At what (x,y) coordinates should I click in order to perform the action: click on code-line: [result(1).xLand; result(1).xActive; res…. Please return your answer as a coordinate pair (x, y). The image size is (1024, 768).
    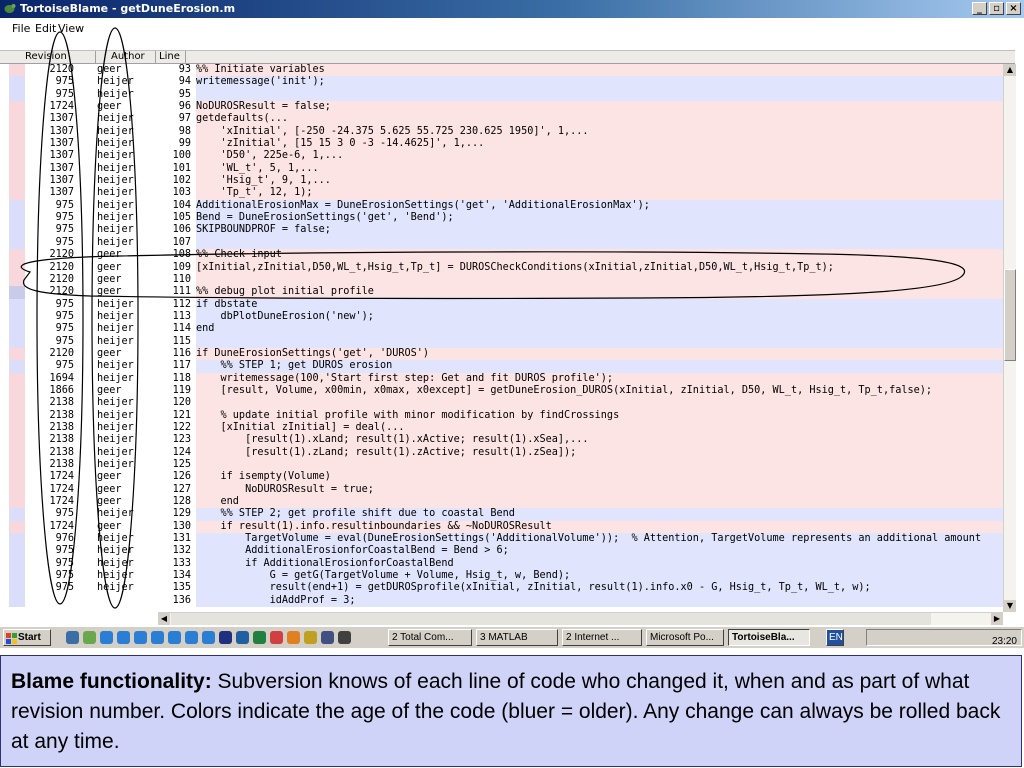
    Looking at the image, I should click on (599, 440).